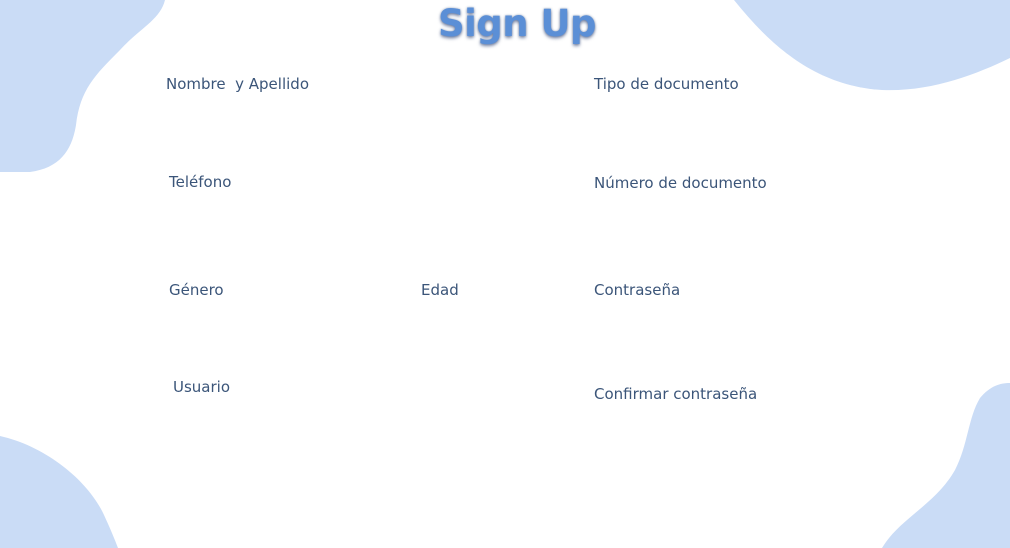 The height and width of the screenshot is (548, 1010). Describe the element at coordinates (637, 290) in the screenshot. I see `password-label: Contraseña` at that location.